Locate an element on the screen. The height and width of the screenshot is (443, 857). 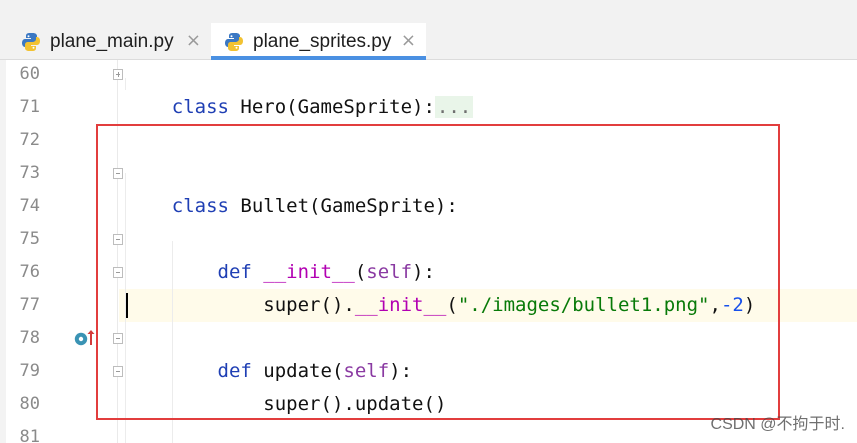
tab-plane-sprites: plane_sprites.py × is located at coordinates (318, 41).